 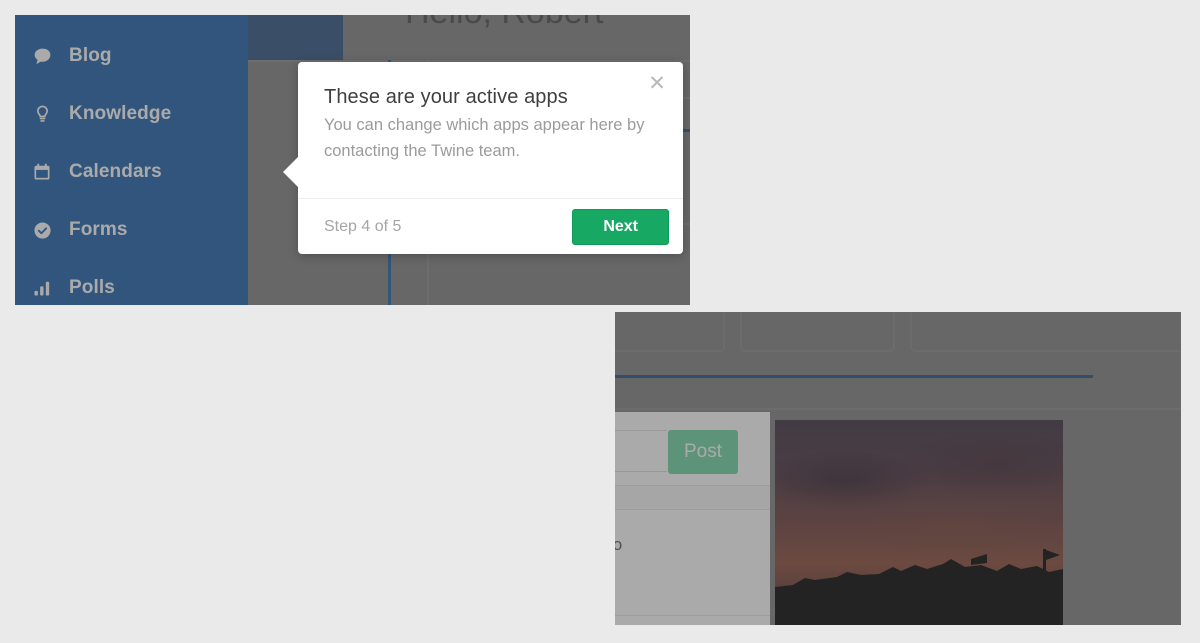 What do you see at coordinates (446, 97) in the screenshot?
I see `tooltip-title: These are your active apps` at bounding box center [446, 97].